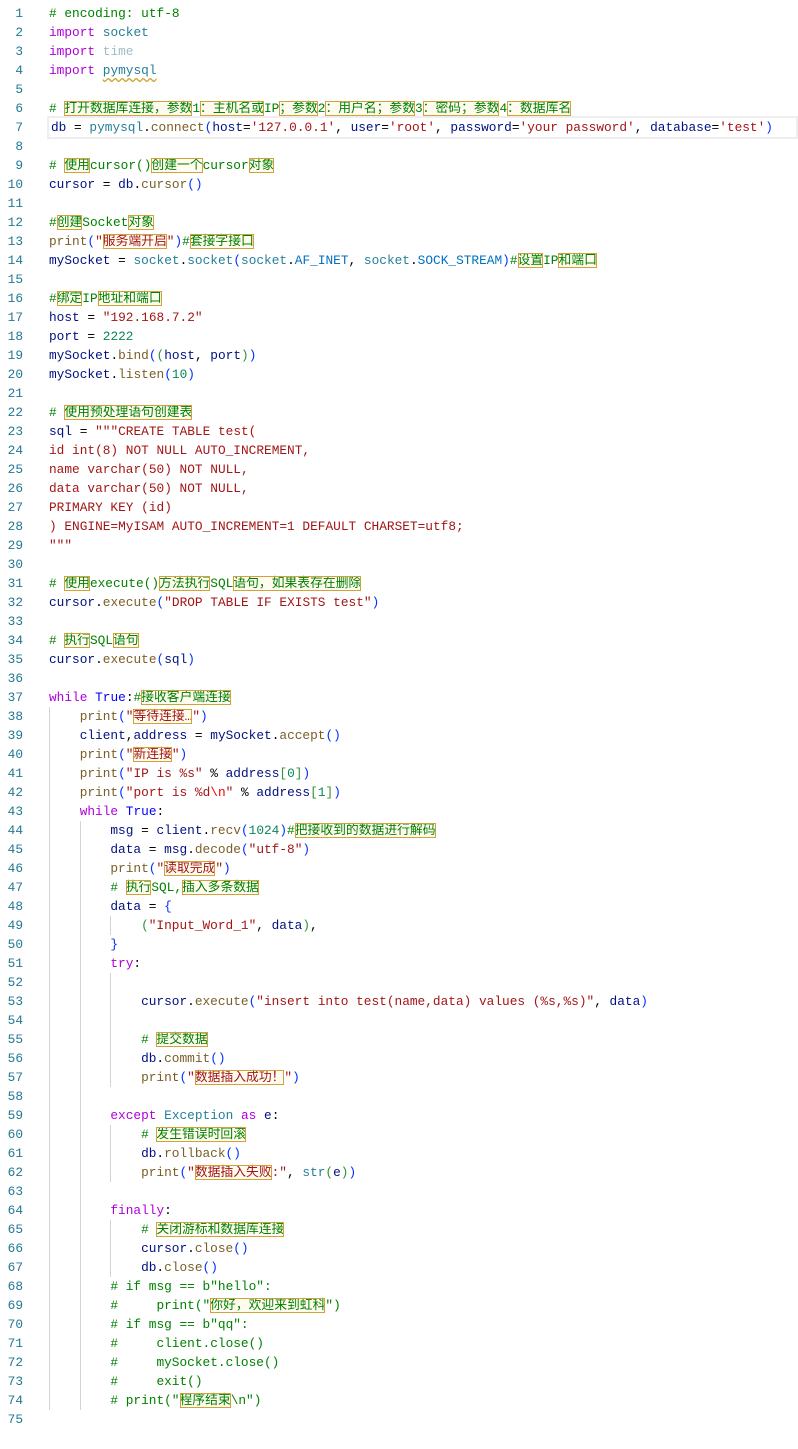 This screenshot has height=1449, width=798. Describe the element at coordinates (399, 1362) in the screenshot. I see `code-line: 72 # mySocket.close()` at that location.